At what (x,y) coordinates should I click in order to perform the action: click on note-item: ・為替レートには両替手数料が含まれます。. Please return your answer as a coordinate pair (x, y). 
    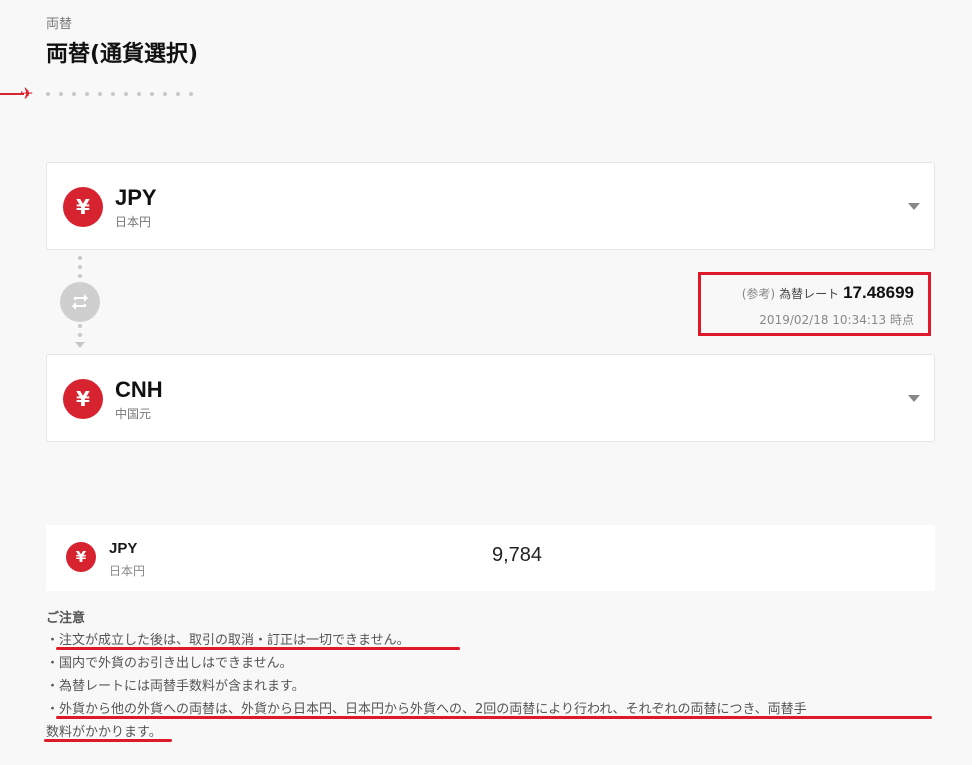
    Looking at the image, I should click on (175, 686).